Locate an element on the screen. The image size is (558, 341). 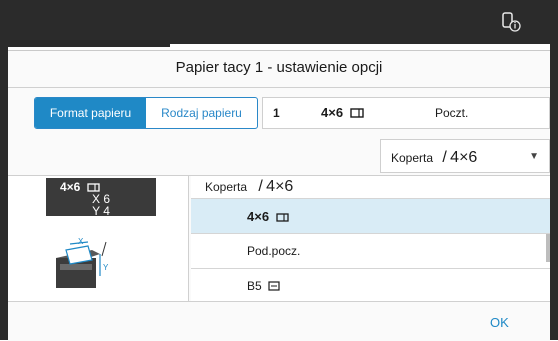
list-item-label: B5 is located at coordinates (263, 286).